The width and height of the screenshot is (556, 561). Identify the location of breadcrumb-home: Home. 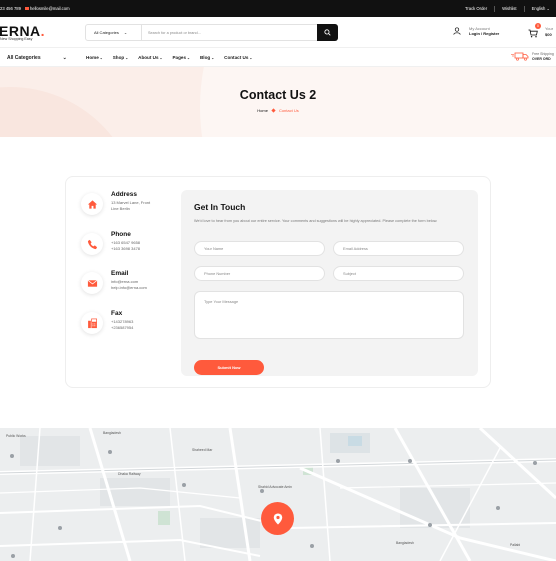
(262, 110).